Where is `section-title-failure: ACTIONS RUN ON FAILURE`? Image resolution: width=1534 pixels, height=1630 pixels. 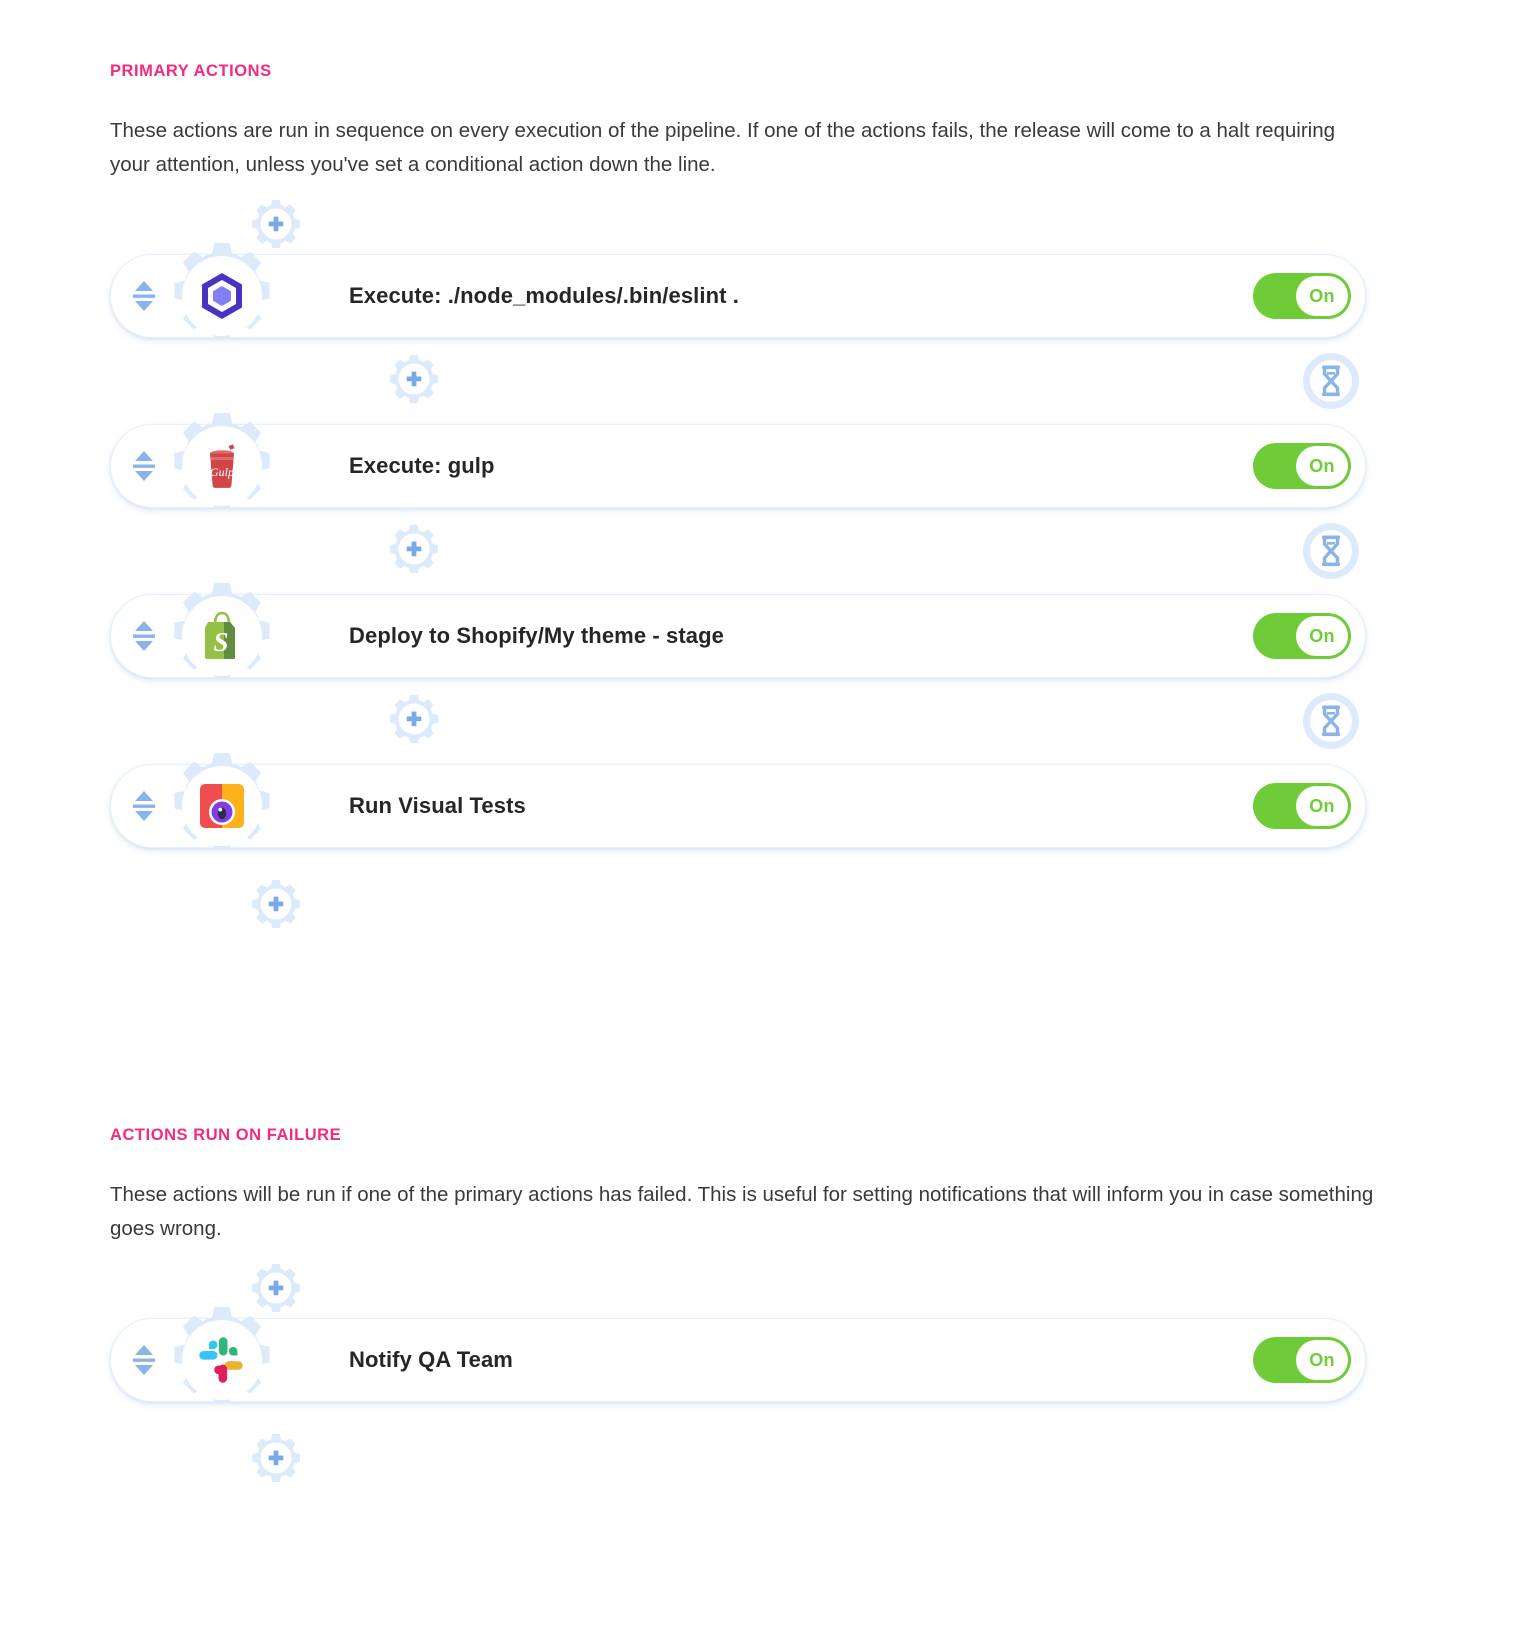
section-title-failure: ACTIONS RUN ON FAILURE is located at coordinates (226, 1135).